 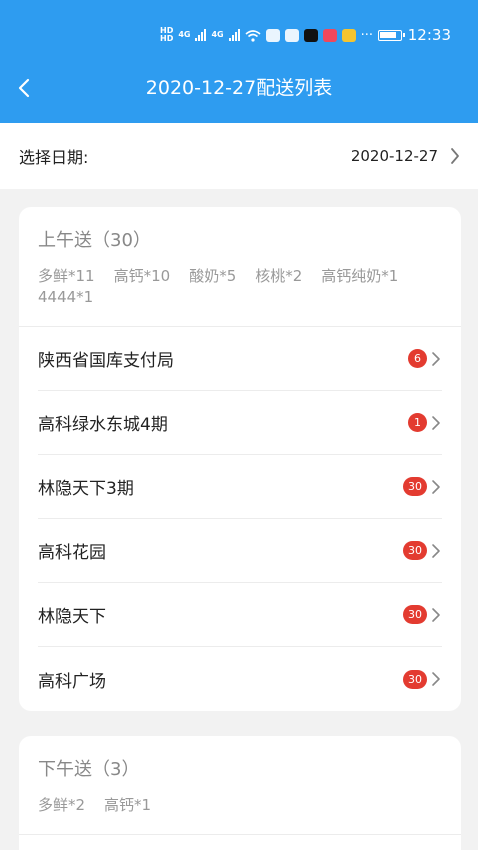 I want to click on date-selector-value: 2020-12-27, so click(x=394, y=156).